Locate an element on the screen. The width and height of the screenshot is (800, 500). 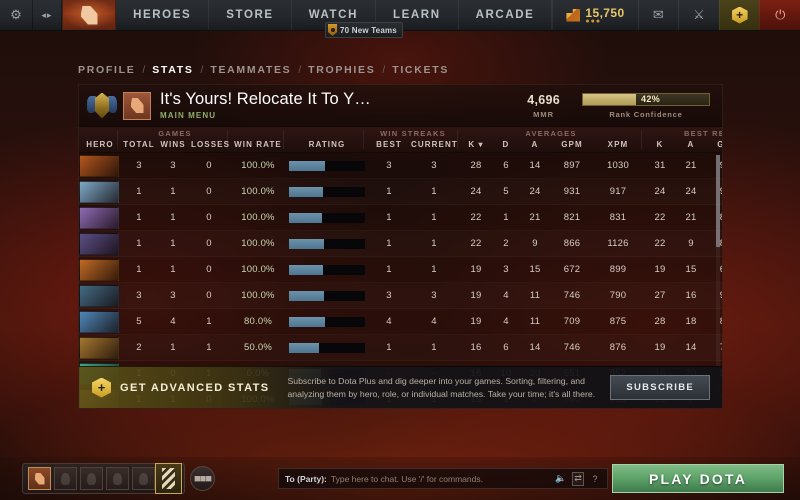
table-column-header-current: CURRENT is located at coordinates (434, 144).